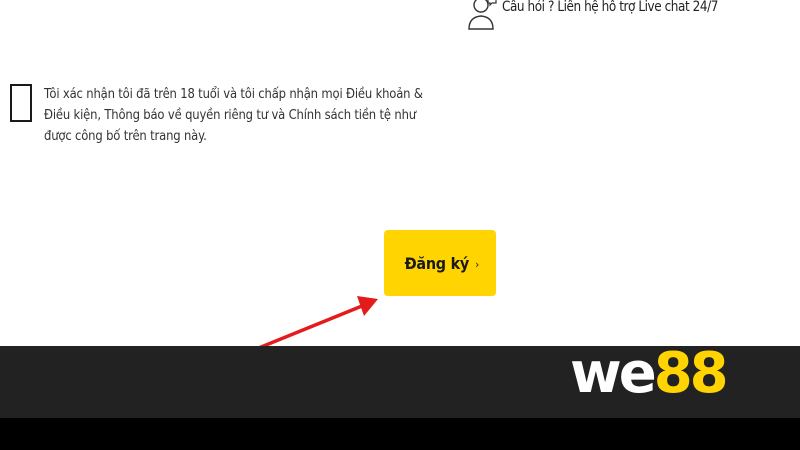 This screenshot has height=450, width=800. What do you see at coordinates (608, 15) in the screenshot?
I see `support-link: Câu hỏi ? Liên hệ hỗ trợ Live chat 24/7` at bounding box center [608, 15].